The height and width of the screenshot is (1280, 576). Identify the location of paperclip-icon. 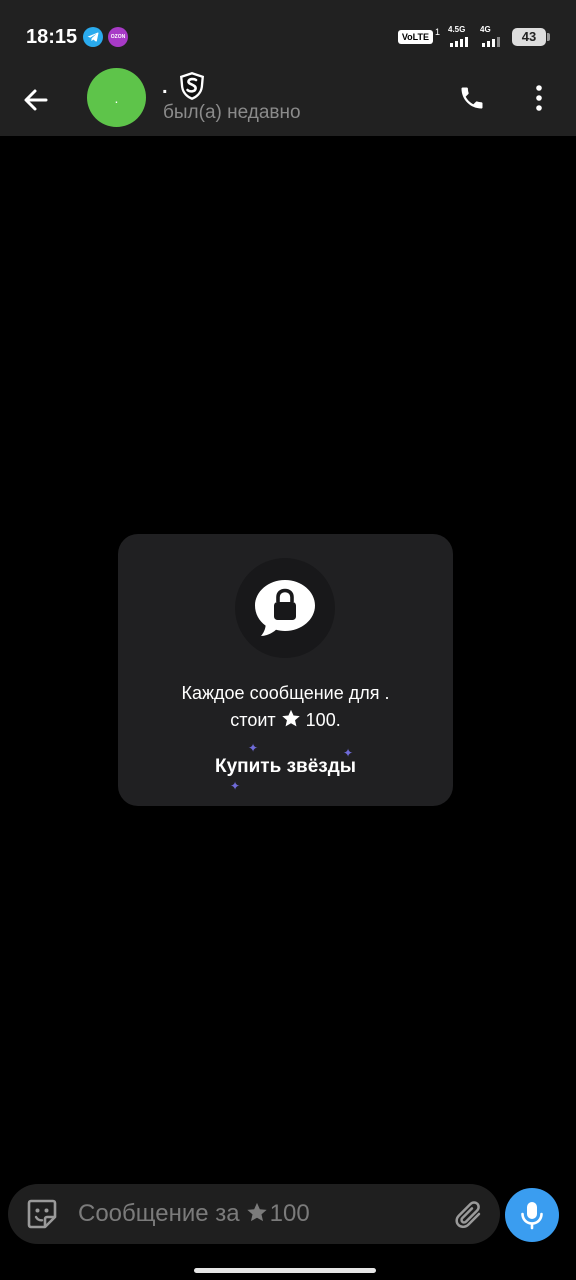
(468, 1215).